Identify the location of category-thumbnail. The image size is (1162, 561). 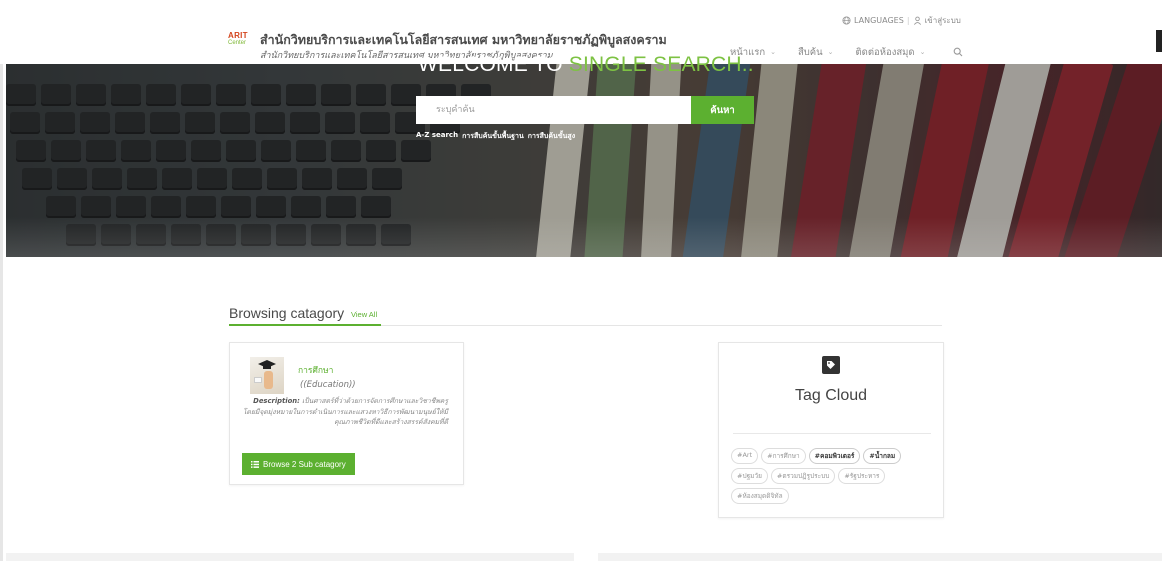
(267, 375).